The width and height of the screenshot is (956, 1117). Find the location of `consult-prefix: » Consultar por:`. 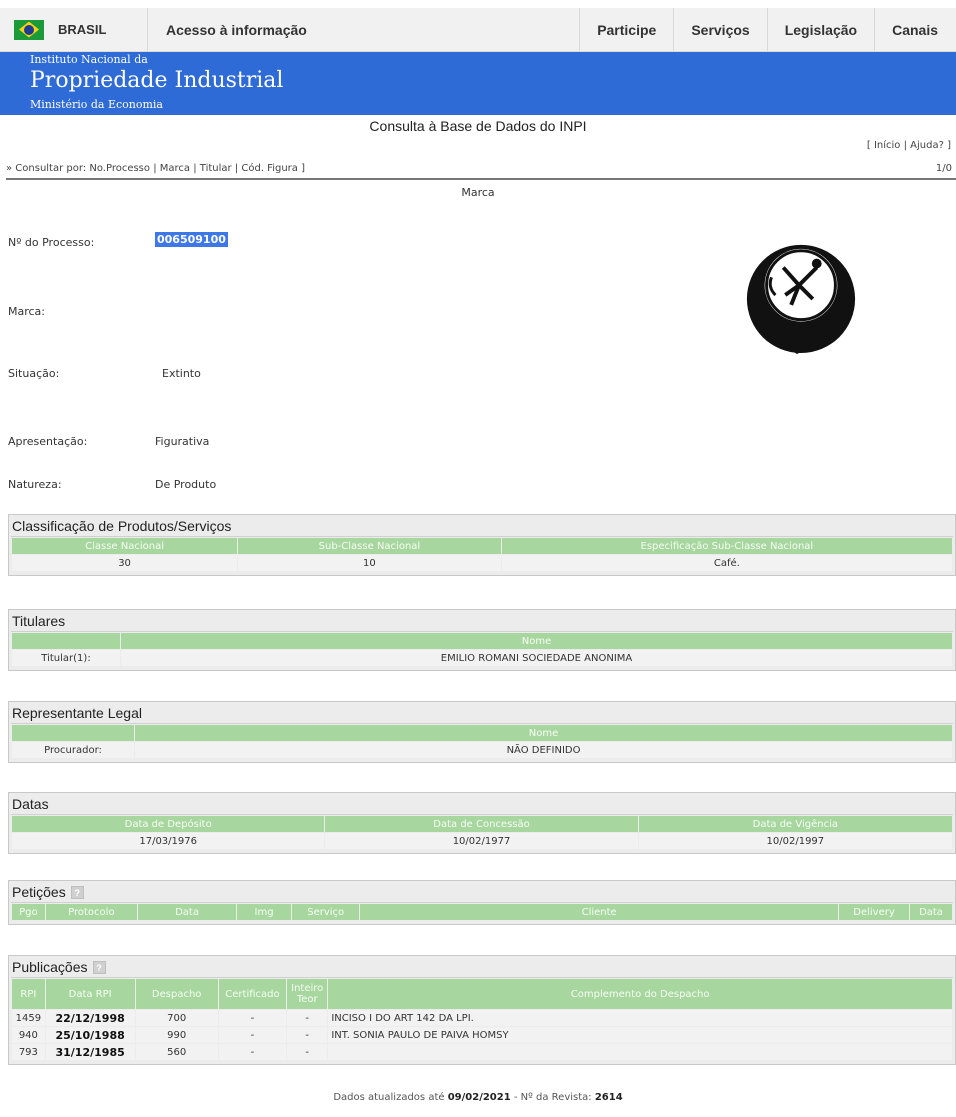

consult-prefix: » Consultar por: is located at coordinates (48, 168).